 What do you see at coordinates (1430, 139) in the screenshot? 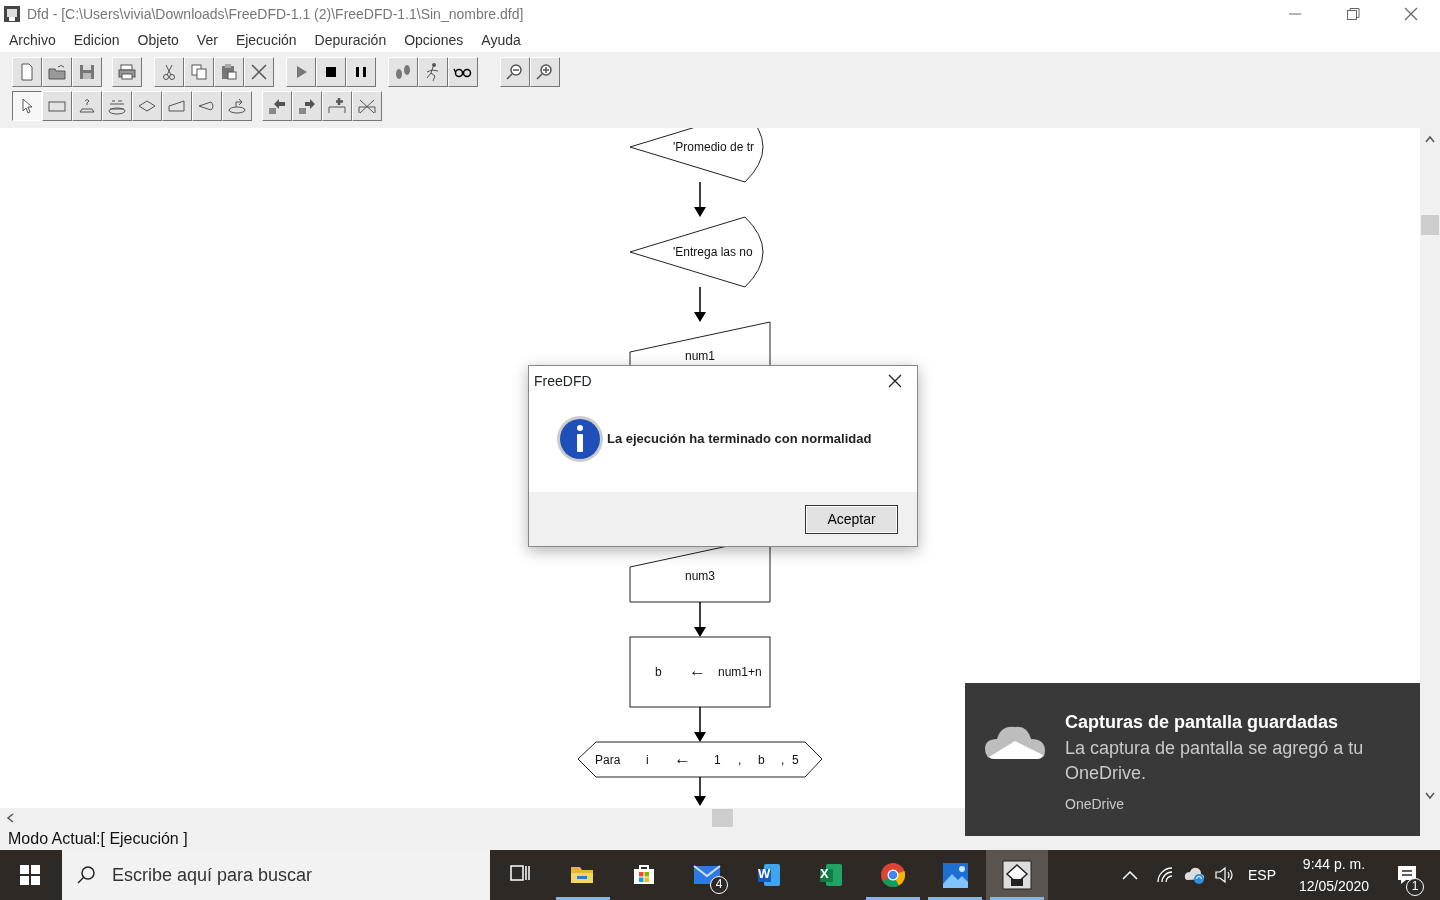
I see `scroll-up-icon` at bounding box center [1430, 139].